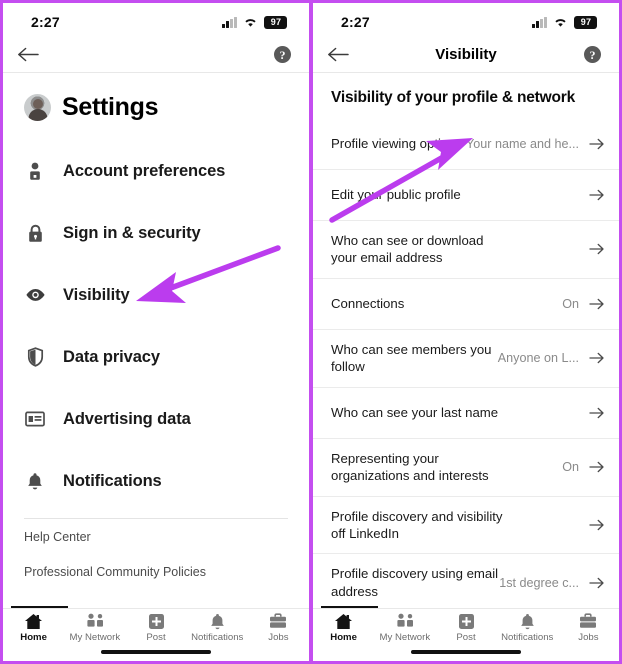 This screenshot has height=664, width=622. I want to click on sidebar-item-label: Visibility, so click(96, 294).